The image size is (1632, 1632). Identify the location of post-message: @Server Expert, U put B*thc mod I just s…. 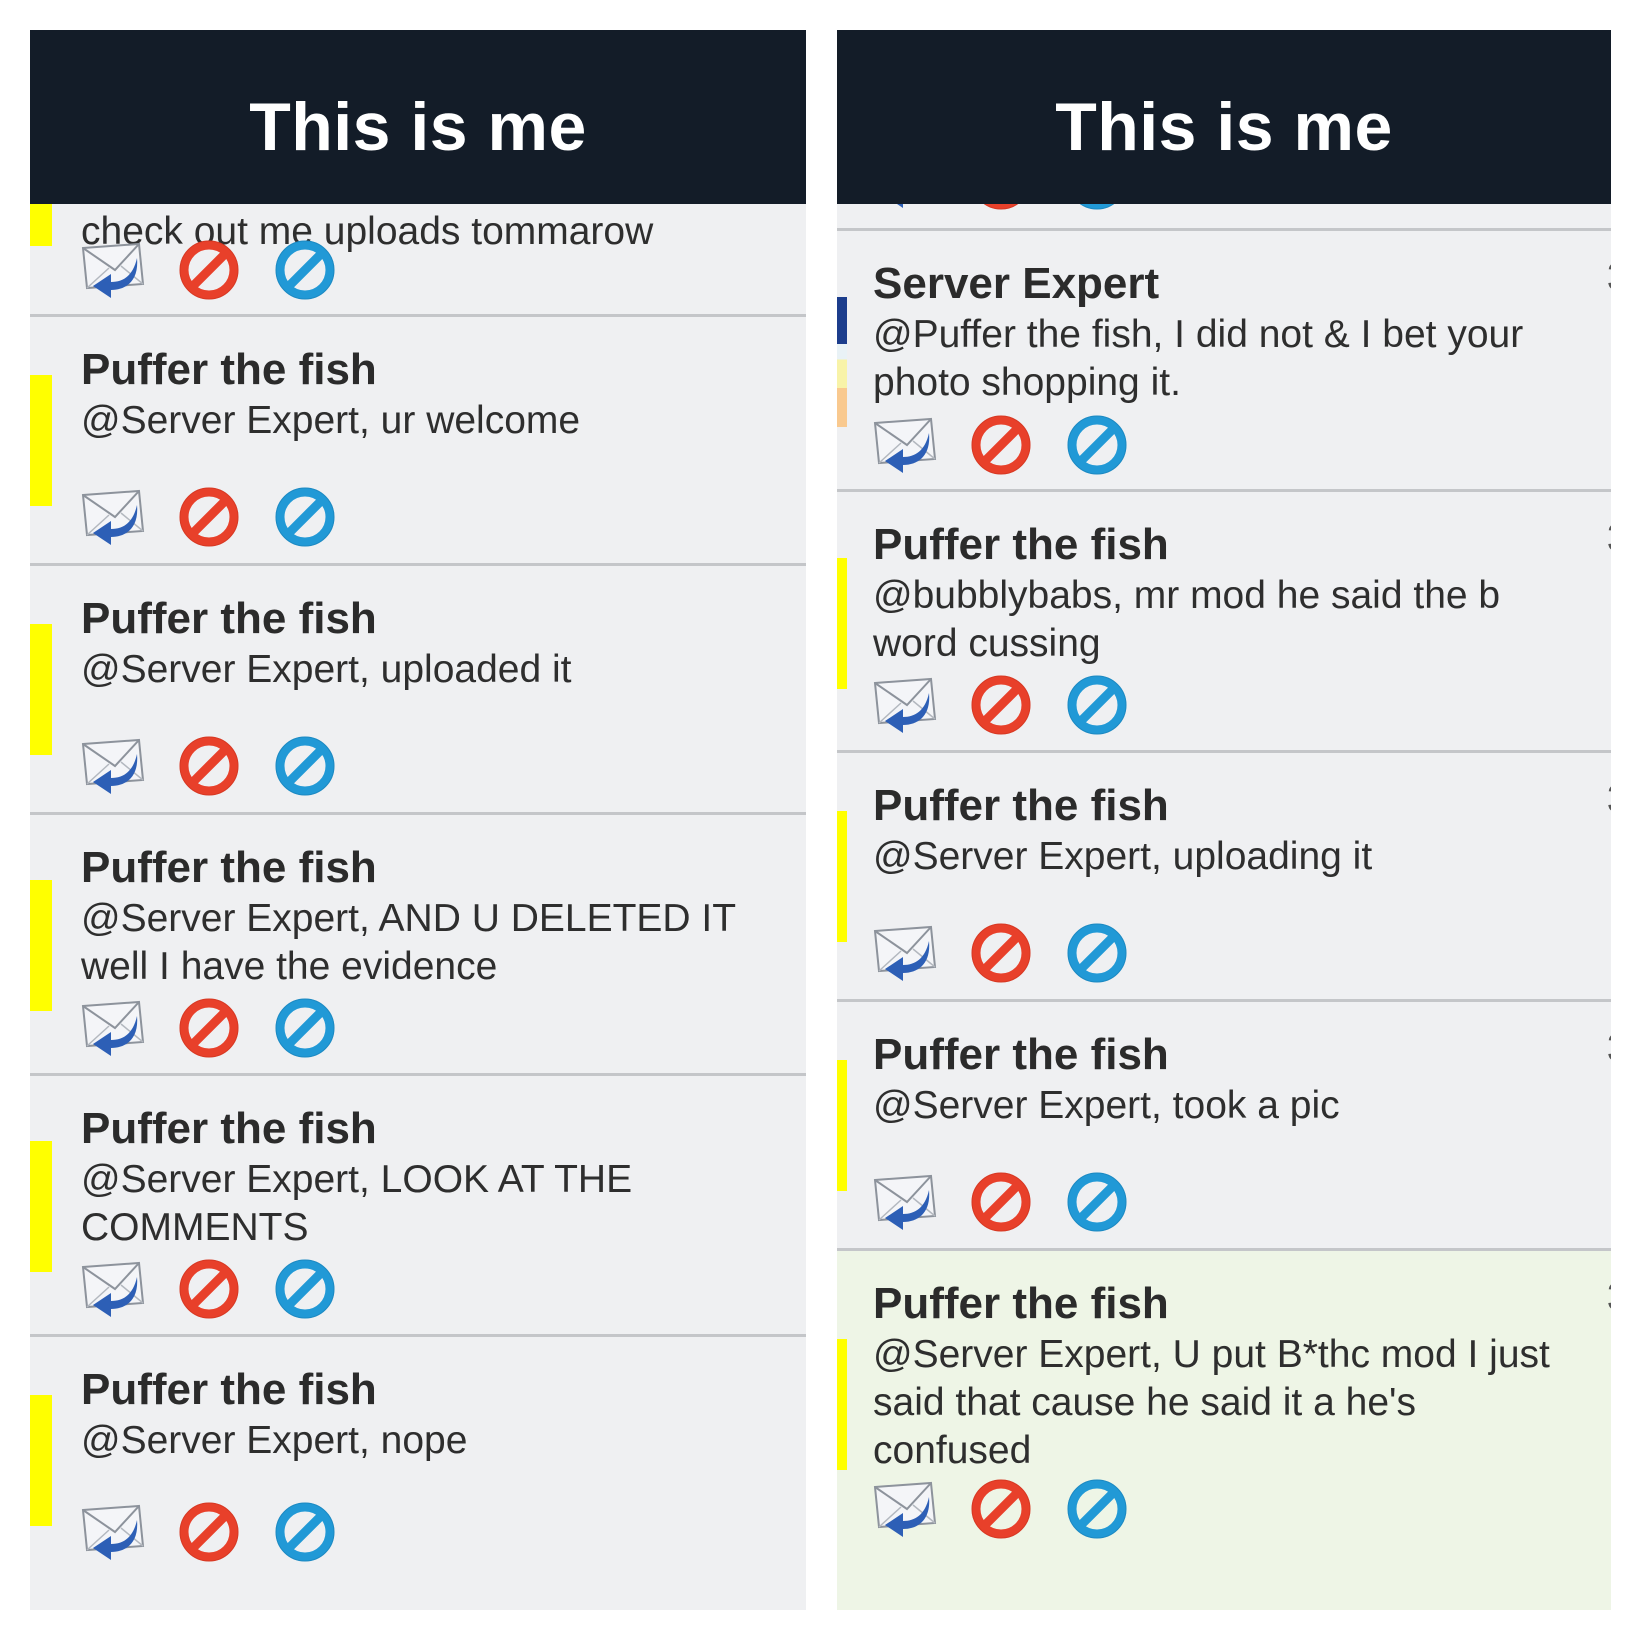
(1211, 1402).